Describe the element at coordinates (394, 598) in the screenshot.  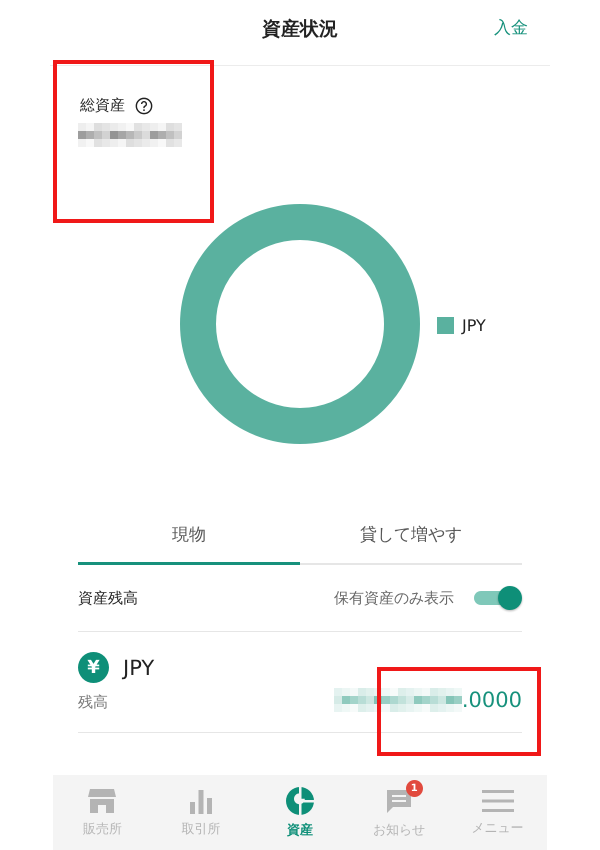
I see `filter-label: 保有資産のみ表示` at that location.